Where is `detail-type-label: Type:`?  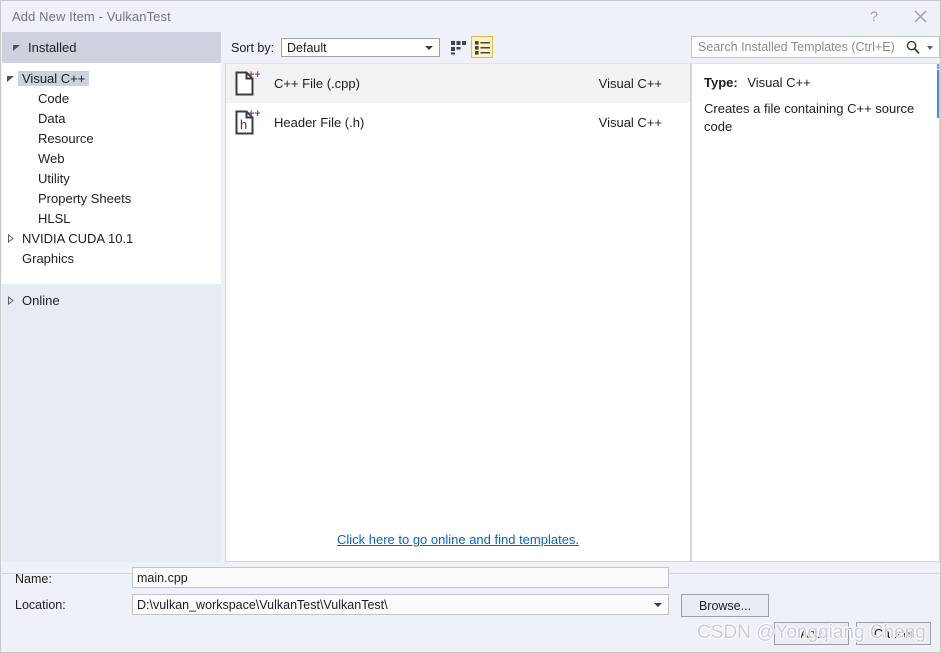
detail-type-label: Type: is located at coordinates (721, 82).